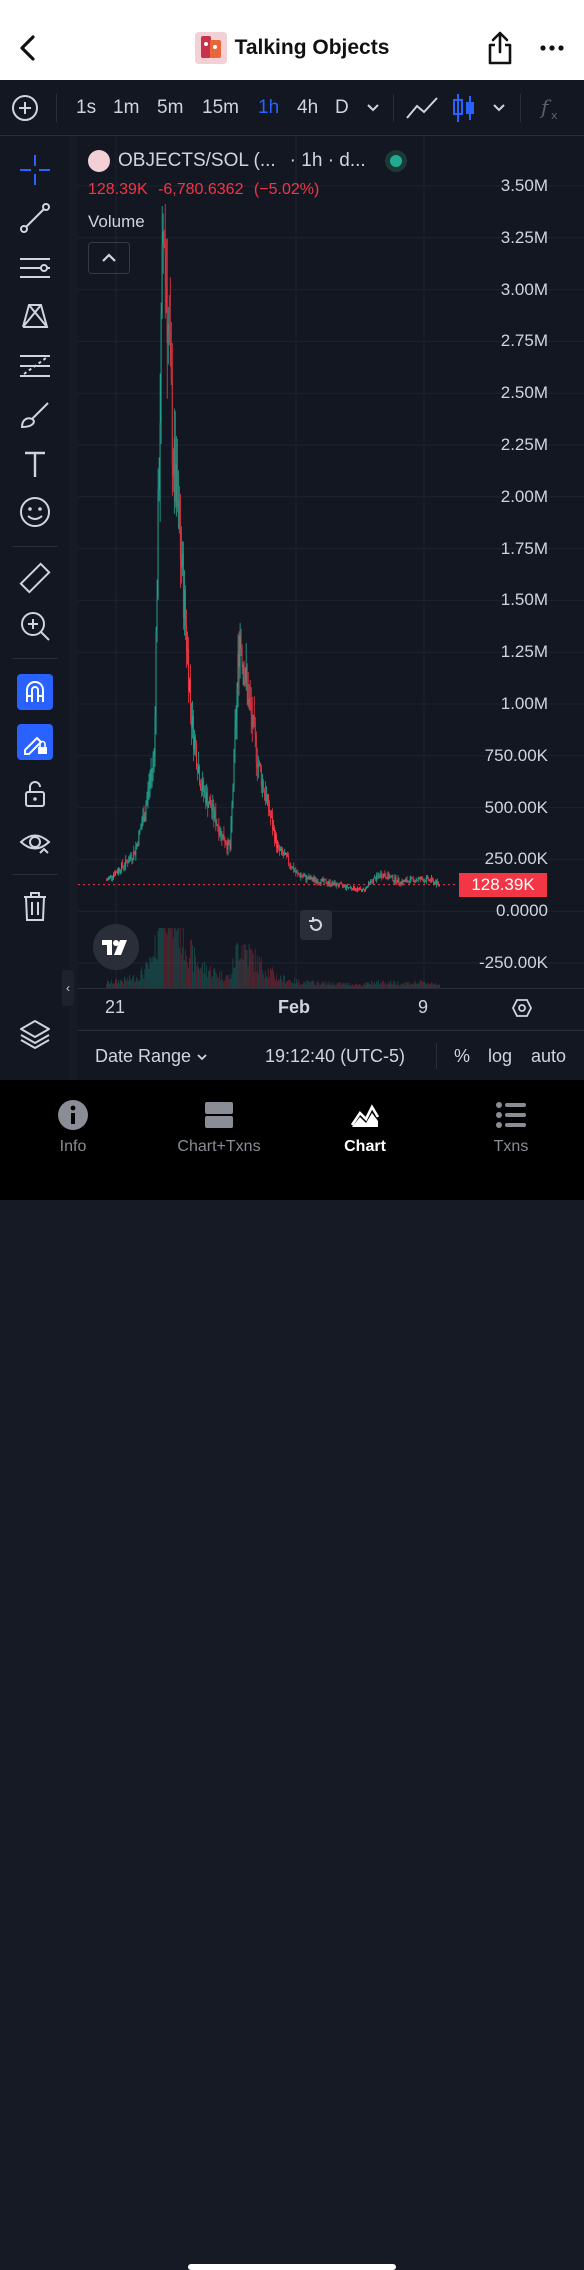  Describe the element at coordinates (268, 108) in the screenshot. I see `interval-1h: 1h` at that location.